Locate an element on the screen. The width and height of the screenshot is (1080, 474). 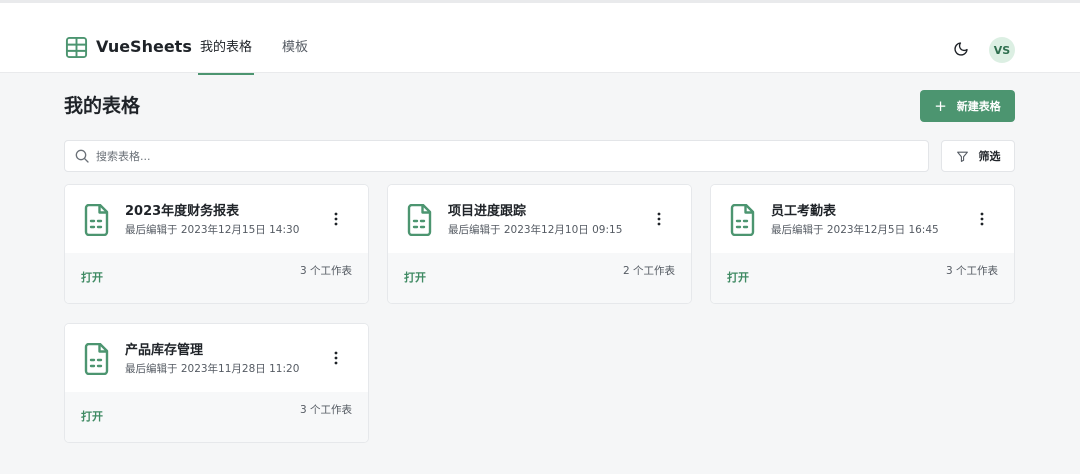
card-header: 2023年度财务报表 最后编辑于 2023年12月15日 14:30 is located at coordinates (216, 219).